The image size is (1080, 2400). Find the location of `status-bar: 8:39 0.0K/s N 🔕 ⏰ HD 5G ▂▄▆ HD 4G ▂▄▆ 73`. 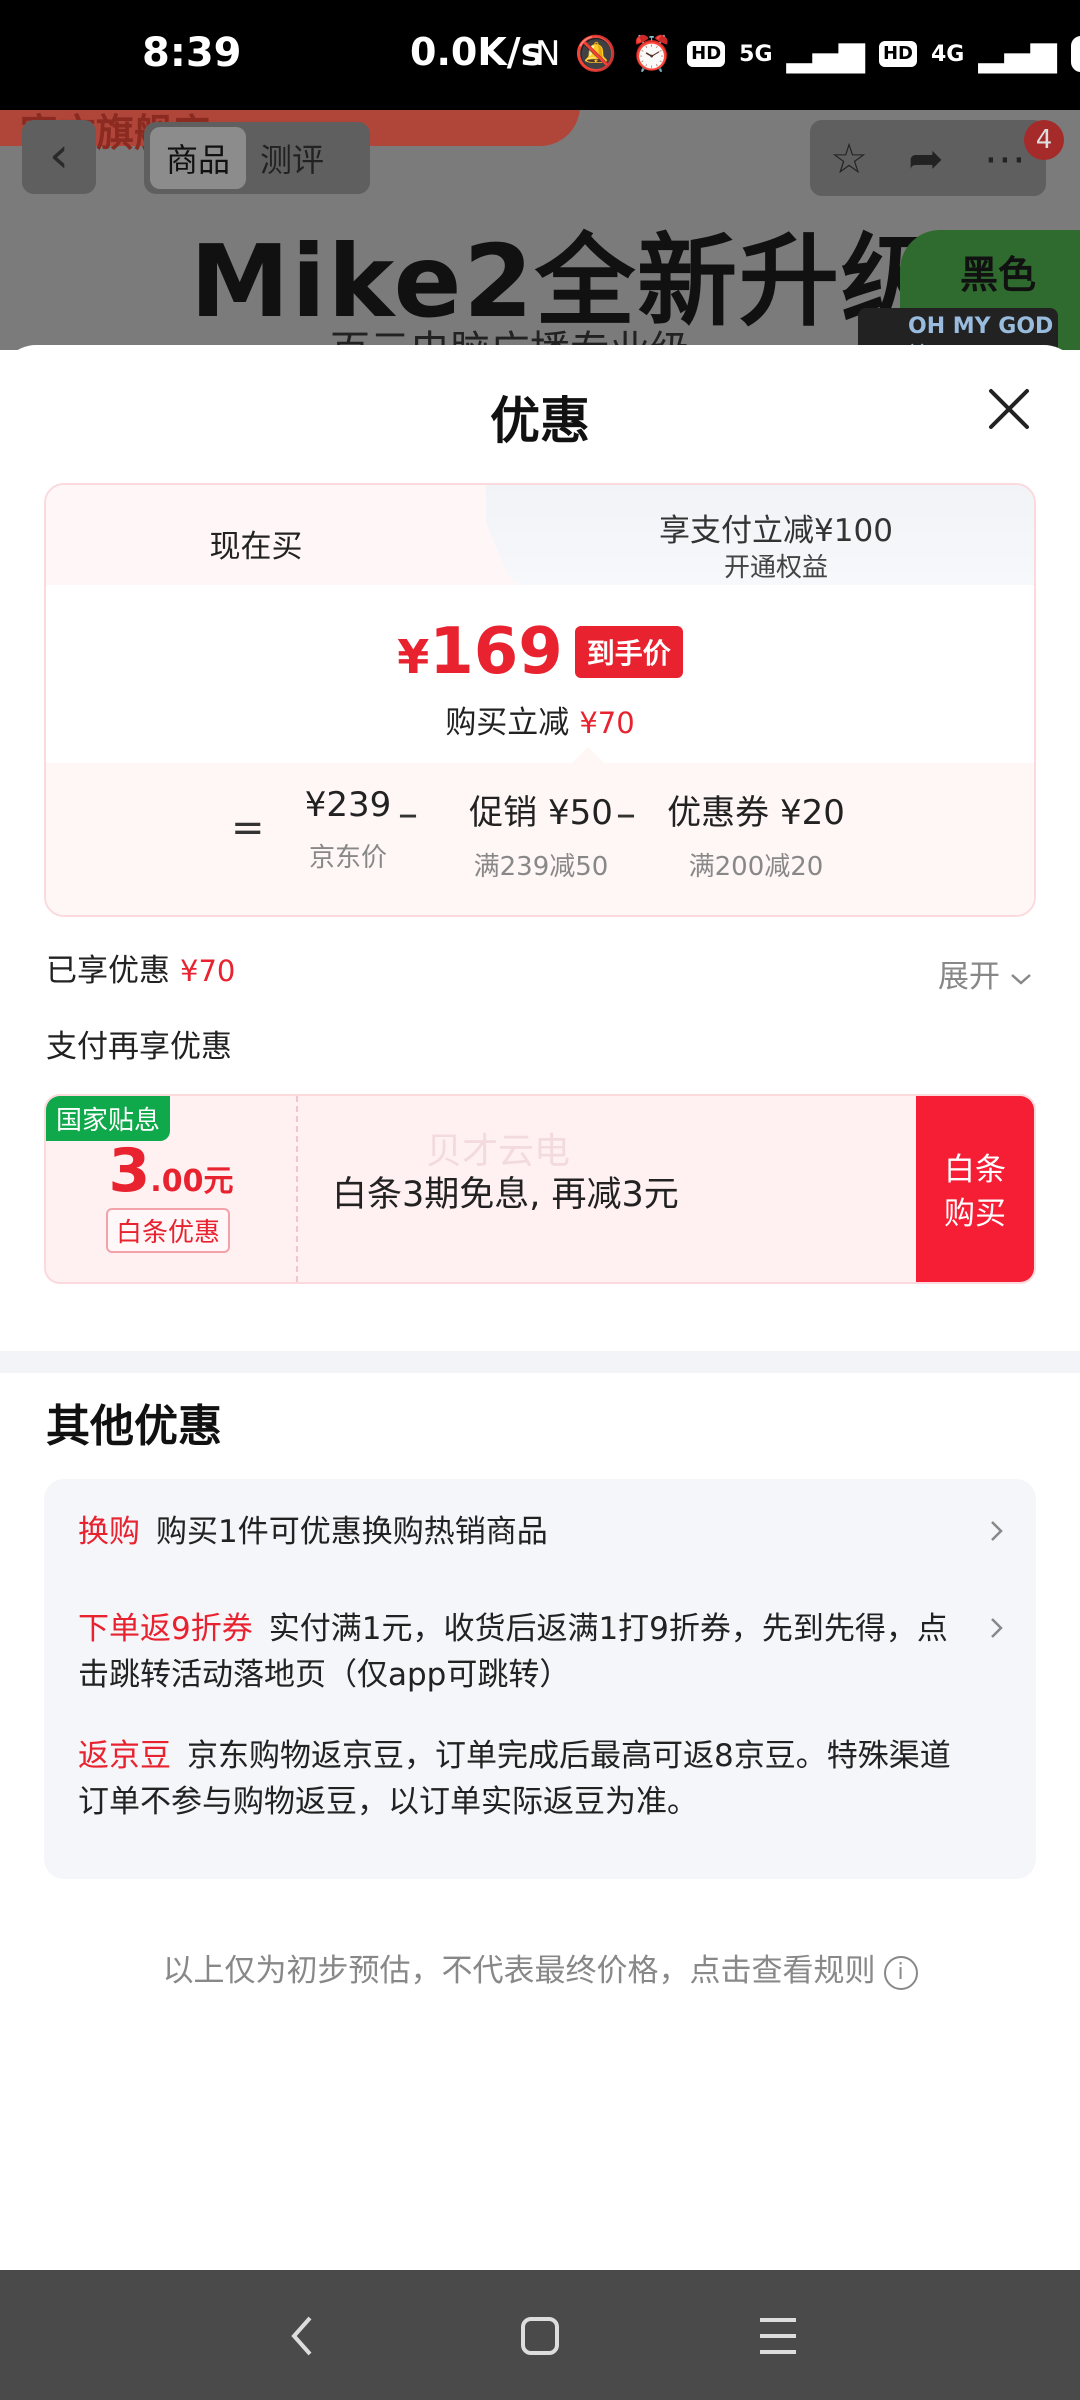

status-bar: 8:39 0.0K/s N 🔕 ⏰ HD 5G ▂▄▆ HD 4G ▂▄▆ 73 is located at coordinates (540, 55).